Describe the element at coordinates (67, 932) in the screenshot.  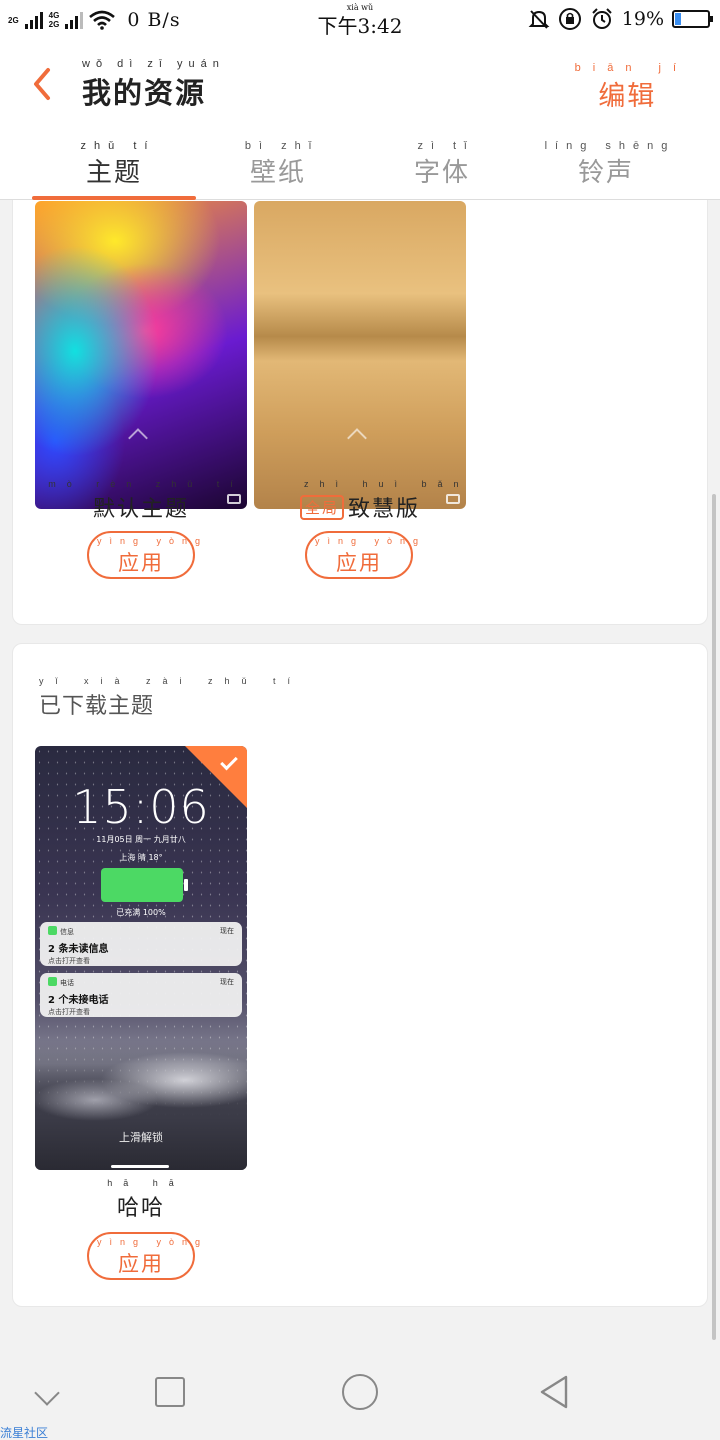
I see `notification-app: 信息` at that location.